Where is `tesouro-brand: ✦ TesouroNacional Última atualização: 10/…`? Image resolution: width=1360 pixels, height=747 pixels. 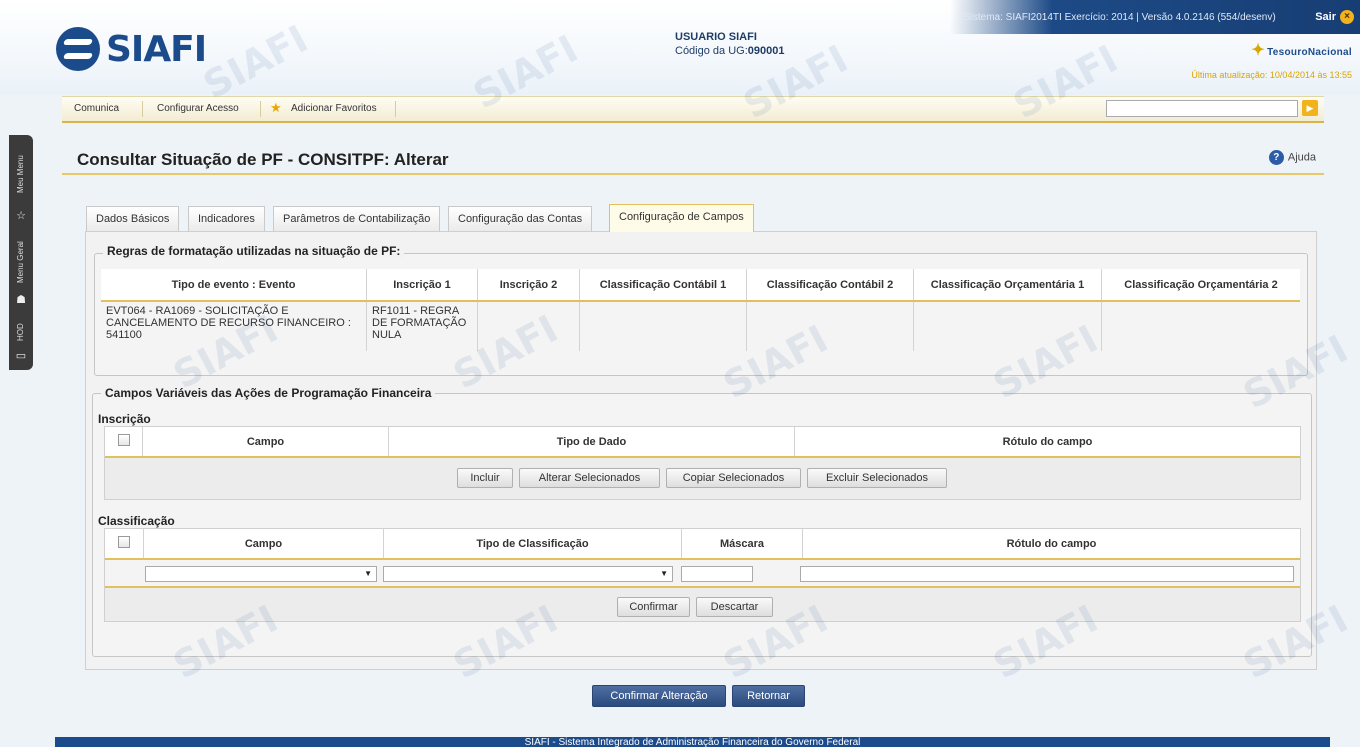 tesouro-brand: ✦ TesouroNacional Última atualização: 10/… is located at coordinates (1271, 60).